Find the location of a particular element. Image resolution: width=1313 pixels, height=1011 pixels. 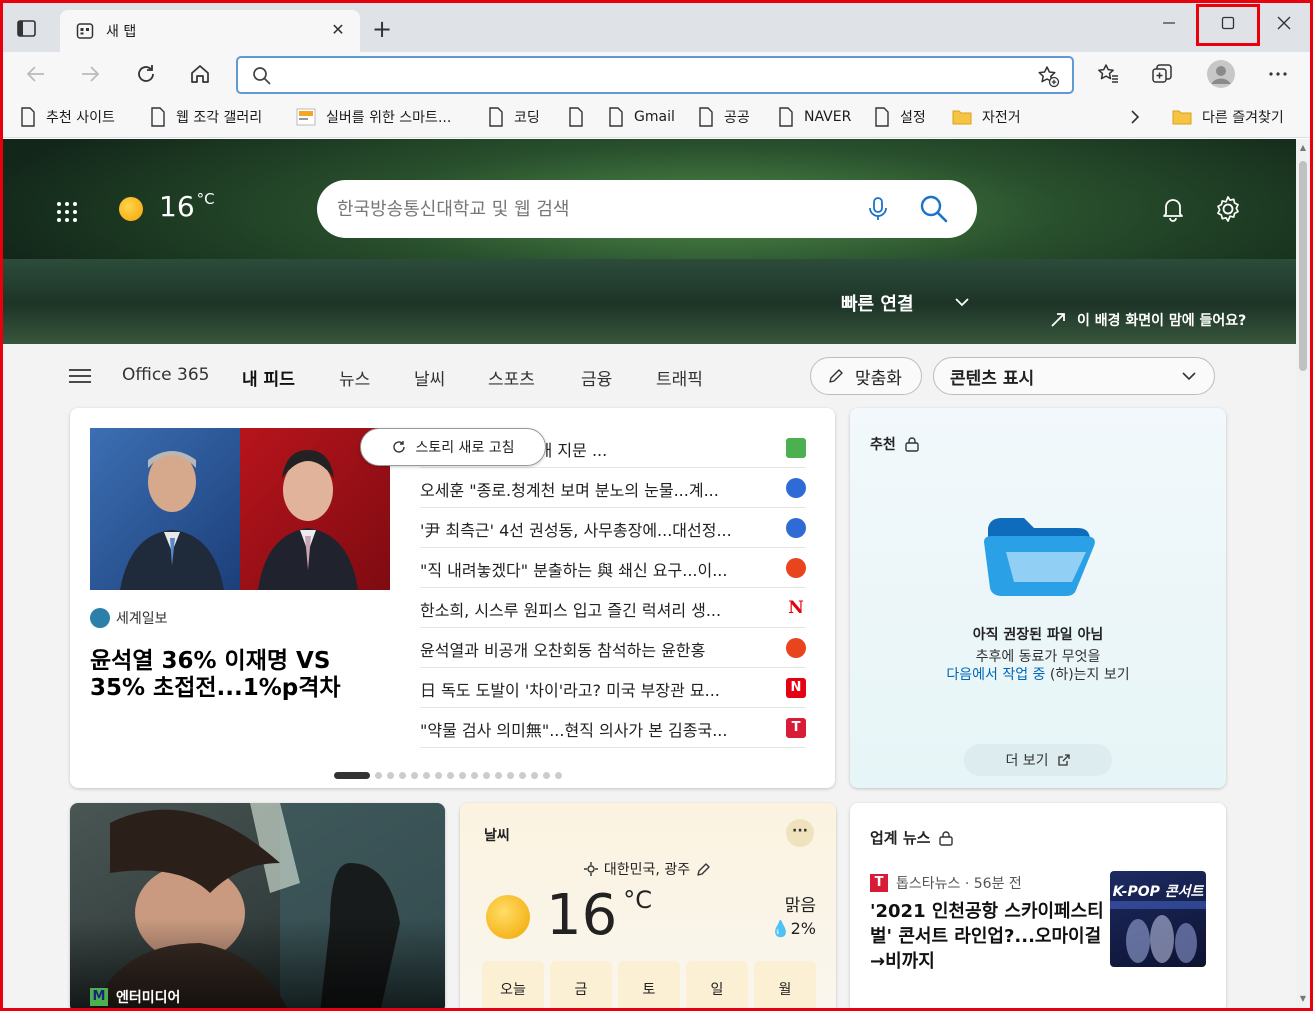

web-search-box is located at coordinates (647, 209).